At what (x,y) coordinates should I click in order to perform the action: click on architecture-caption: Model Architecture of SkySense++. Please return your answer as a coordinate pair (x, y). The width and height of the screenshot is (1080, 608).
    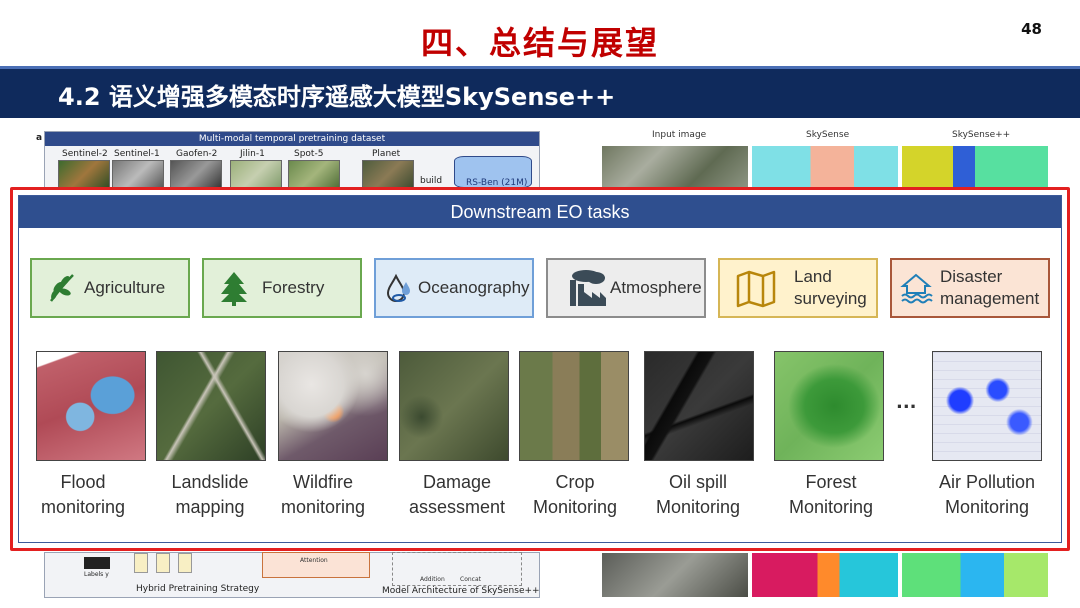
    Looking at the image, I should click on (461, 591).